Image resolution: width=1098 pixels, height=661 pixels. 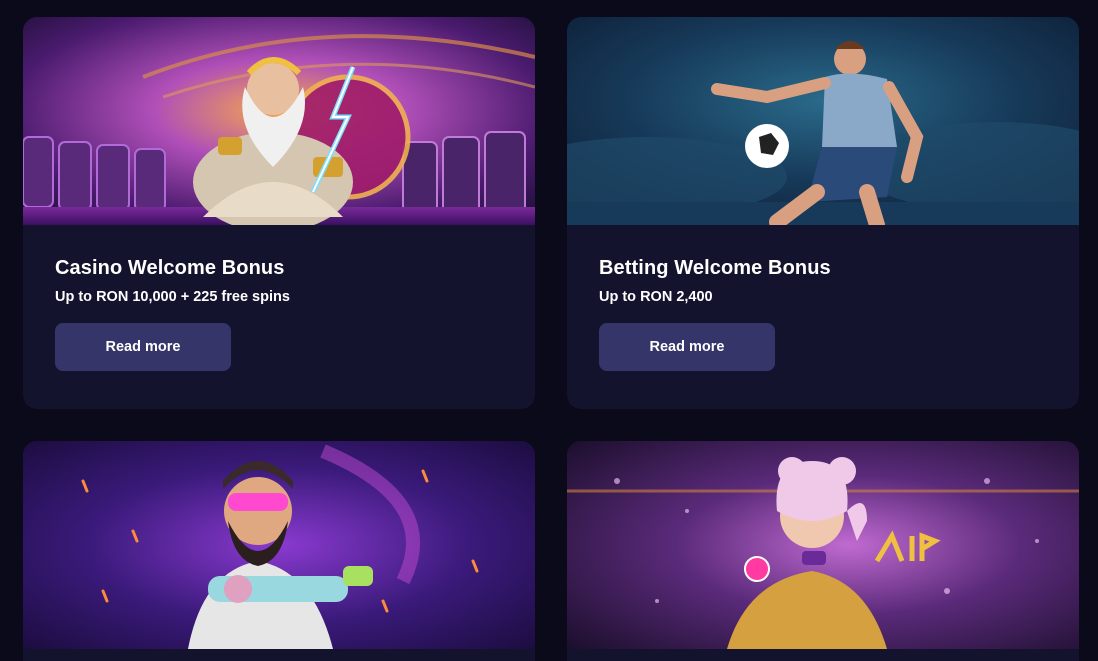 I want to click on promo-title: Betting Welcome Bonus, so click(x=715, y=268).